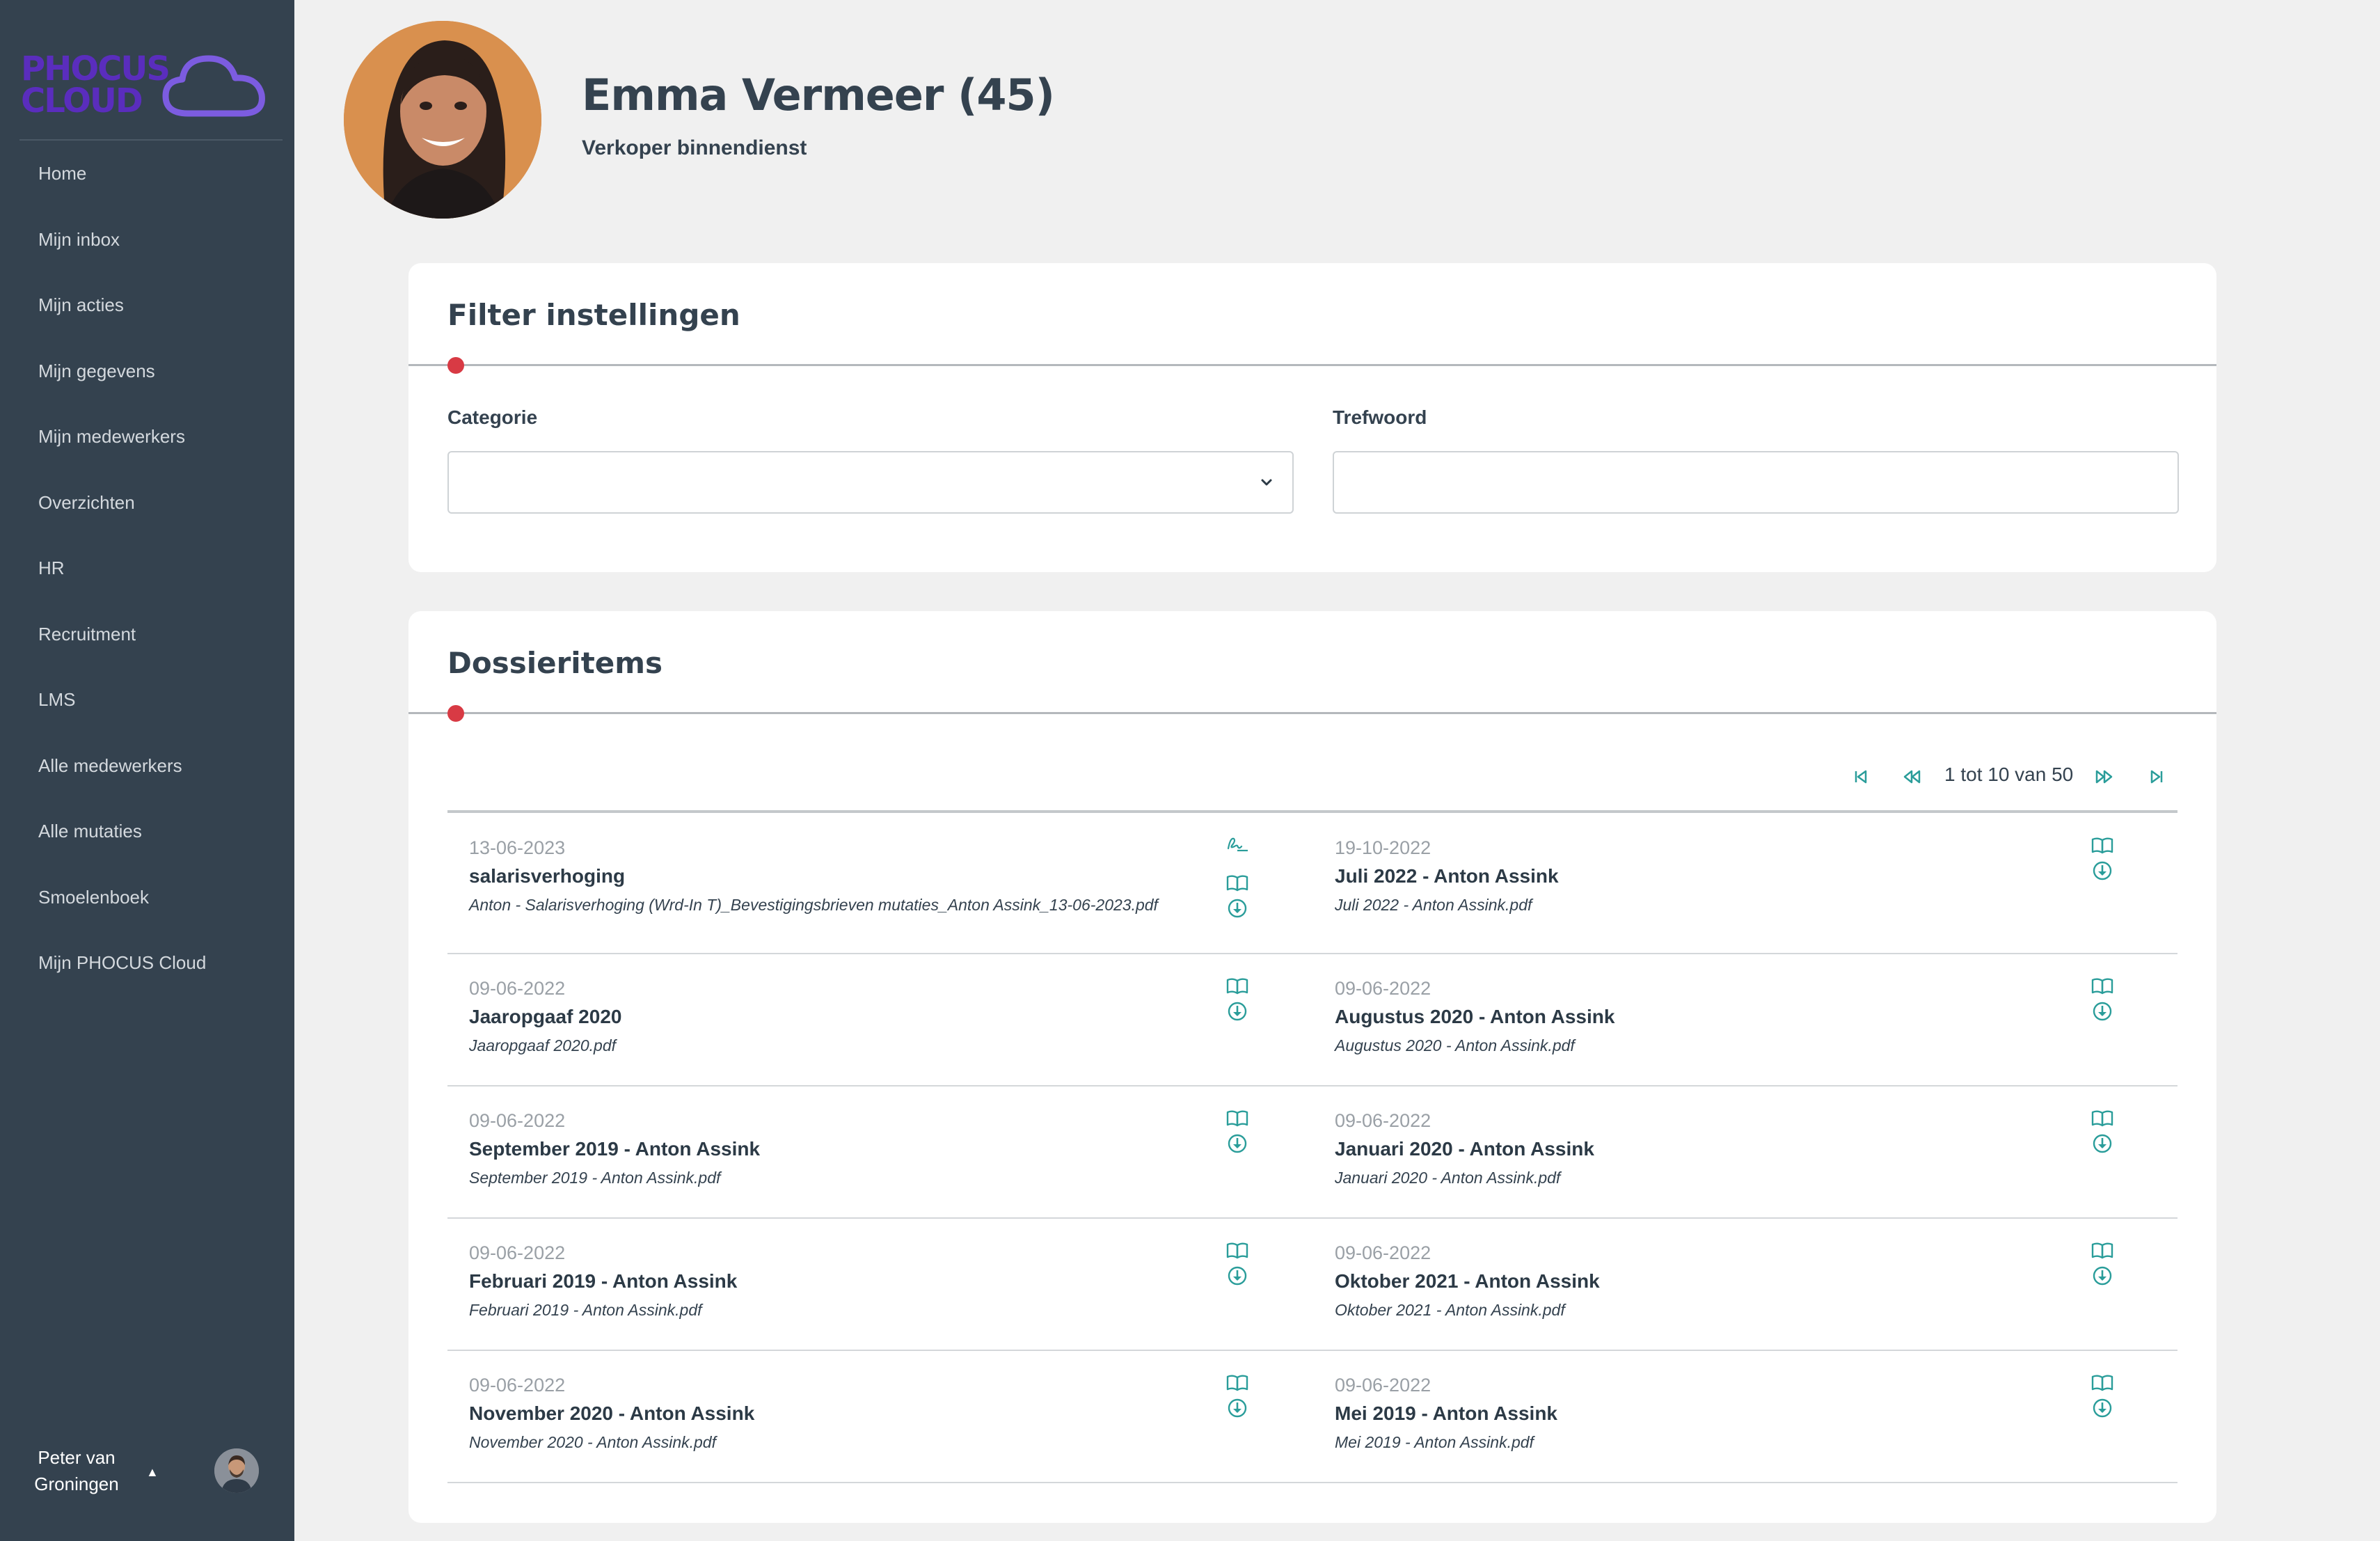 The image size is (2380, 1541). What do you see at coordinates (147, 174) in the screenshot?
I see `sidebar-item-home: Home` at bounding box center [147, 174].